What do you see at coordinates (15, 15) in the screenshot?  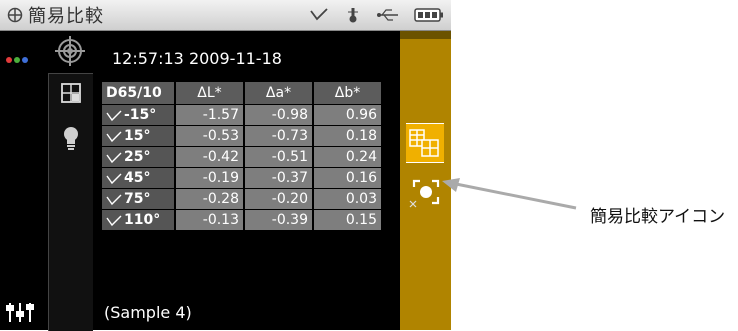 I see `compare-icon` at bounding box center [15, 15].